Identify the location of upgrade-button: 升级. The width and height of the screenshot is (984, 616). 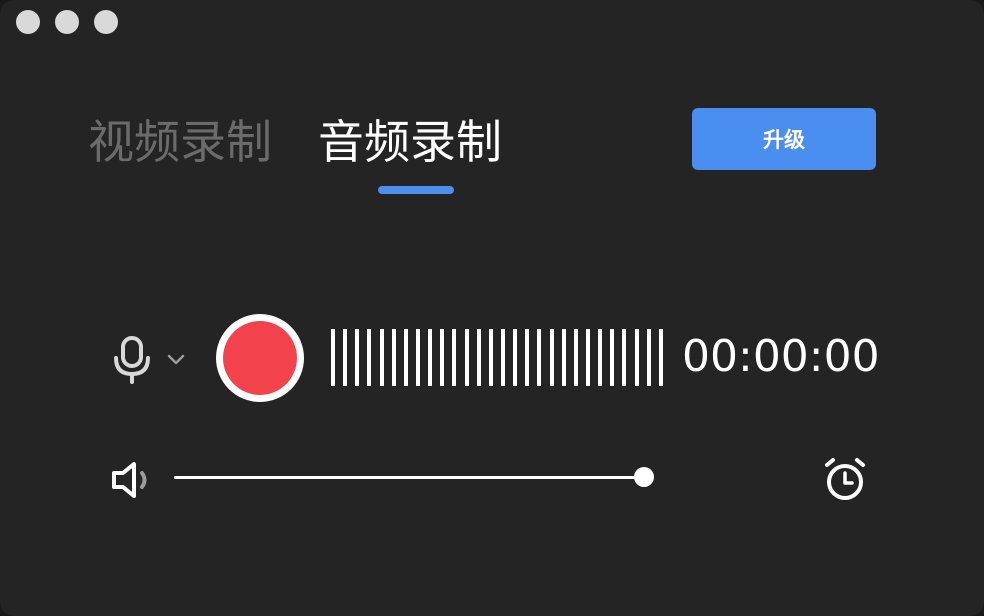
(784, 139).